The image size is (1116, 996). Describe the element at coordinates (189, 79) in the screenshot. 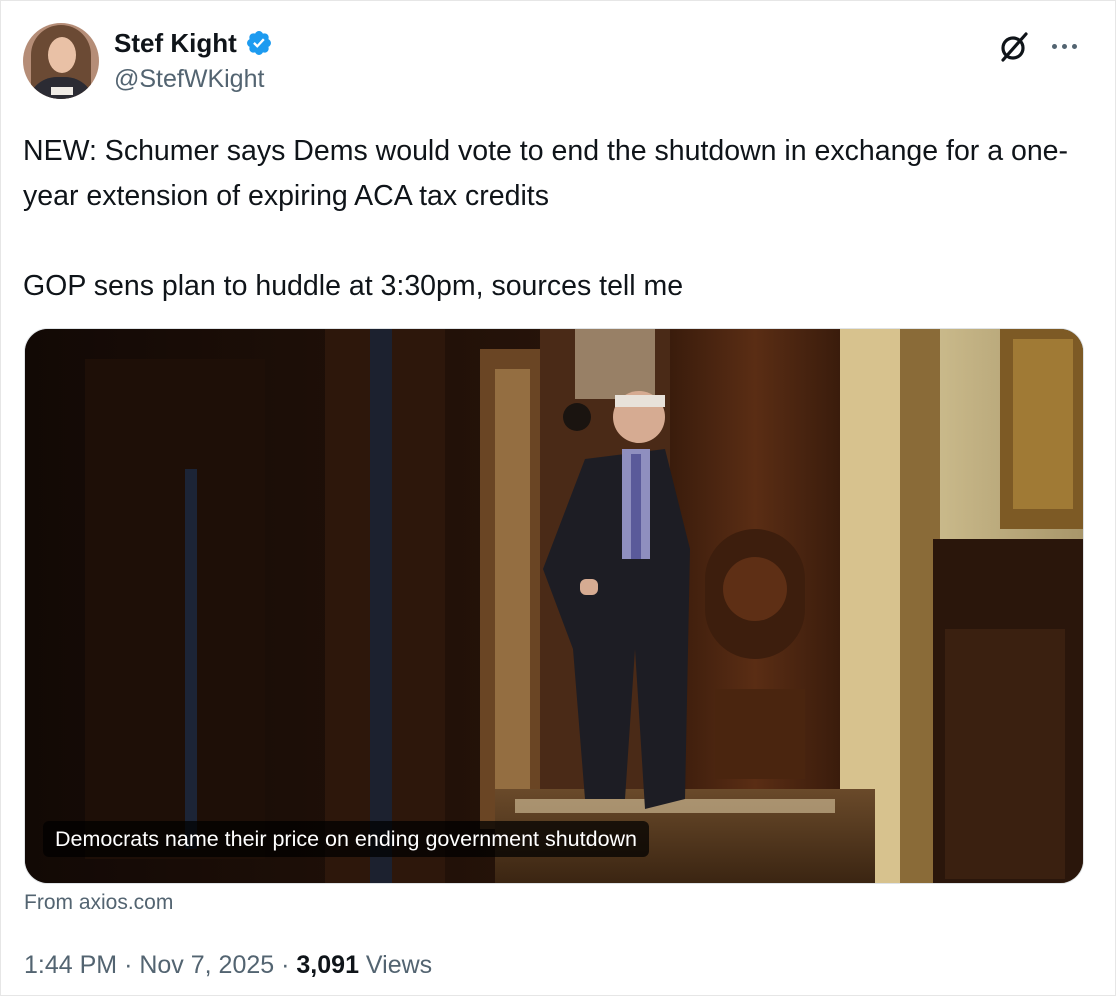

I see `author-handle: @StefWKight` at that location.